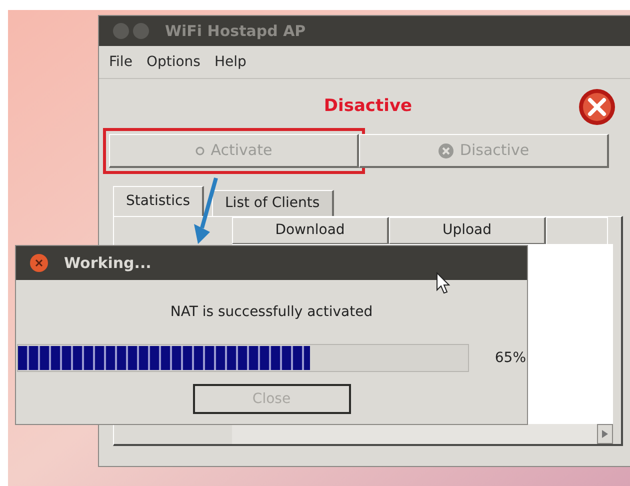 The height and width of the screenshot is (486, 630). Describe the element at coordinates (158, 201) in the screenshot. I see `tab: Statistics` at that location.